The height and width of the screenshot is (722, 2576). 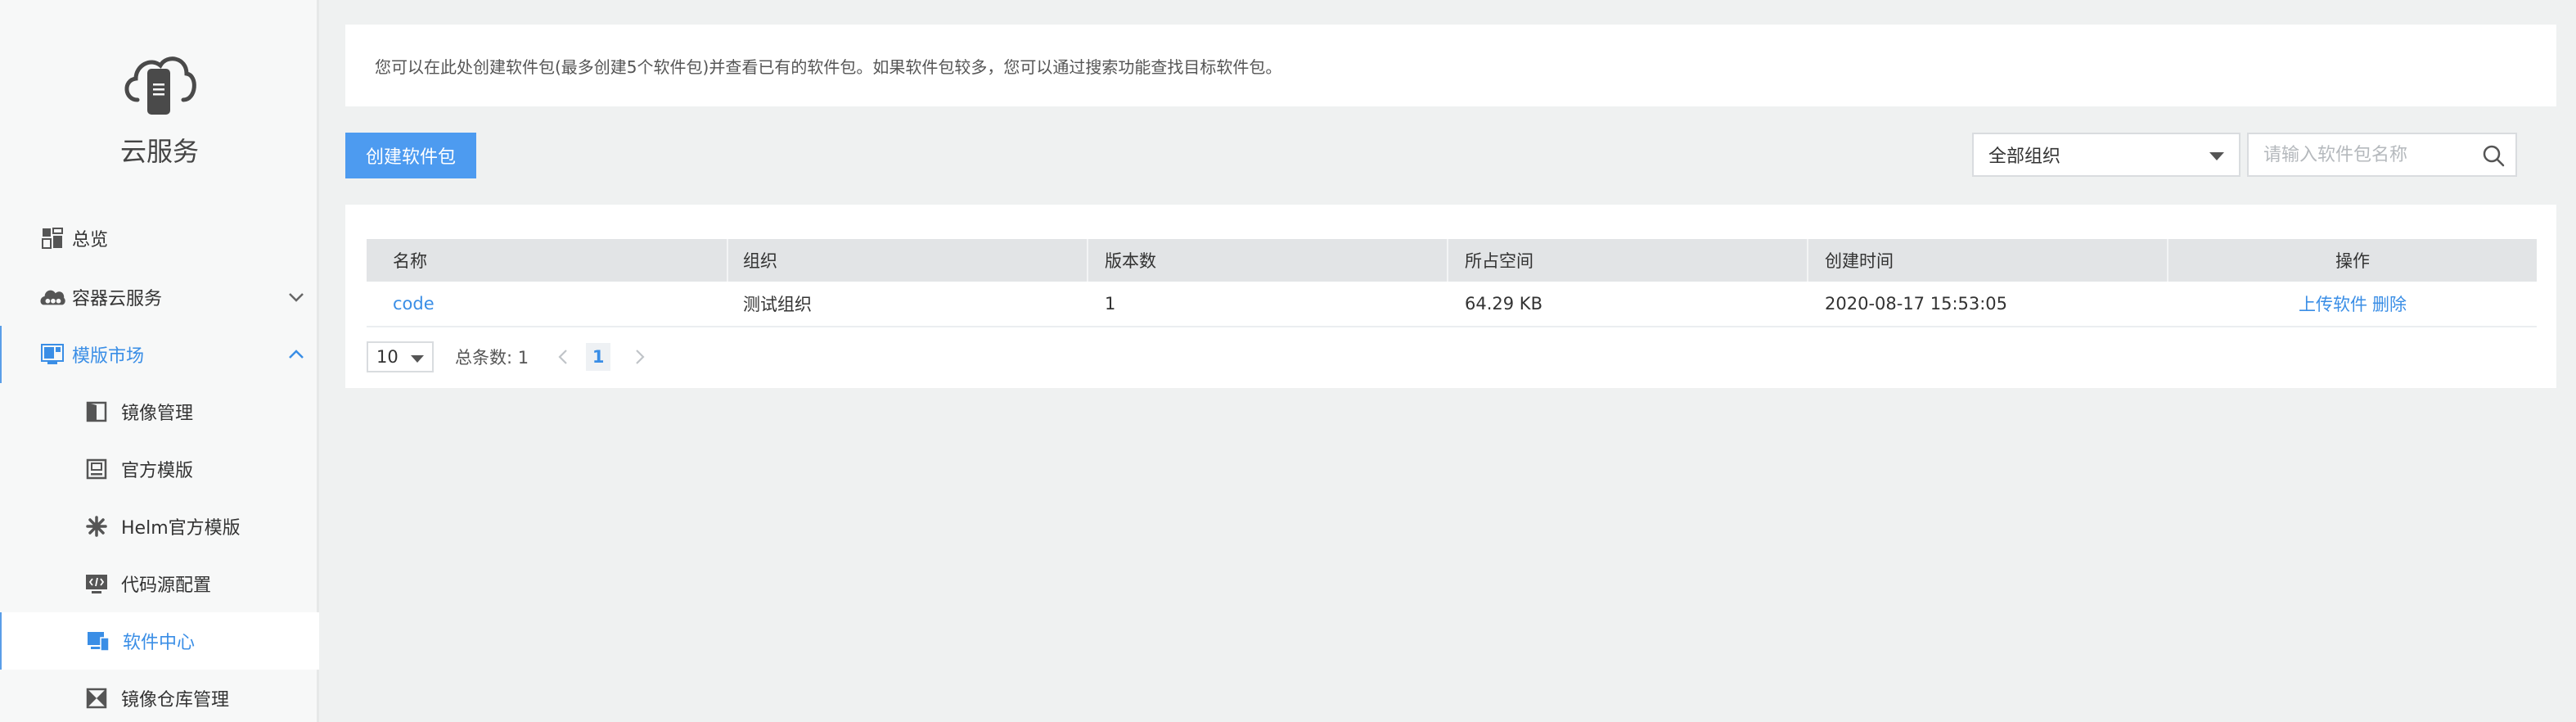 I want to click on sidebar-item-label: 代码源配置, so click(x=166, y=585).